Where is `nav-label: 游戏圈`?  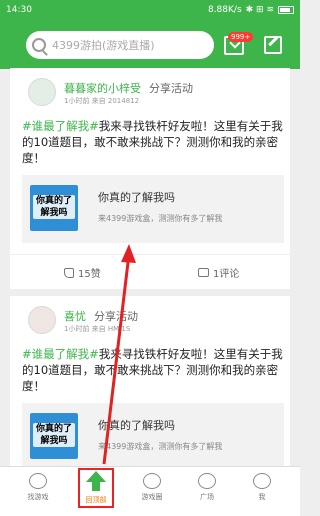 nav-label: 游戏圈 is located at coordinates (152, 497).